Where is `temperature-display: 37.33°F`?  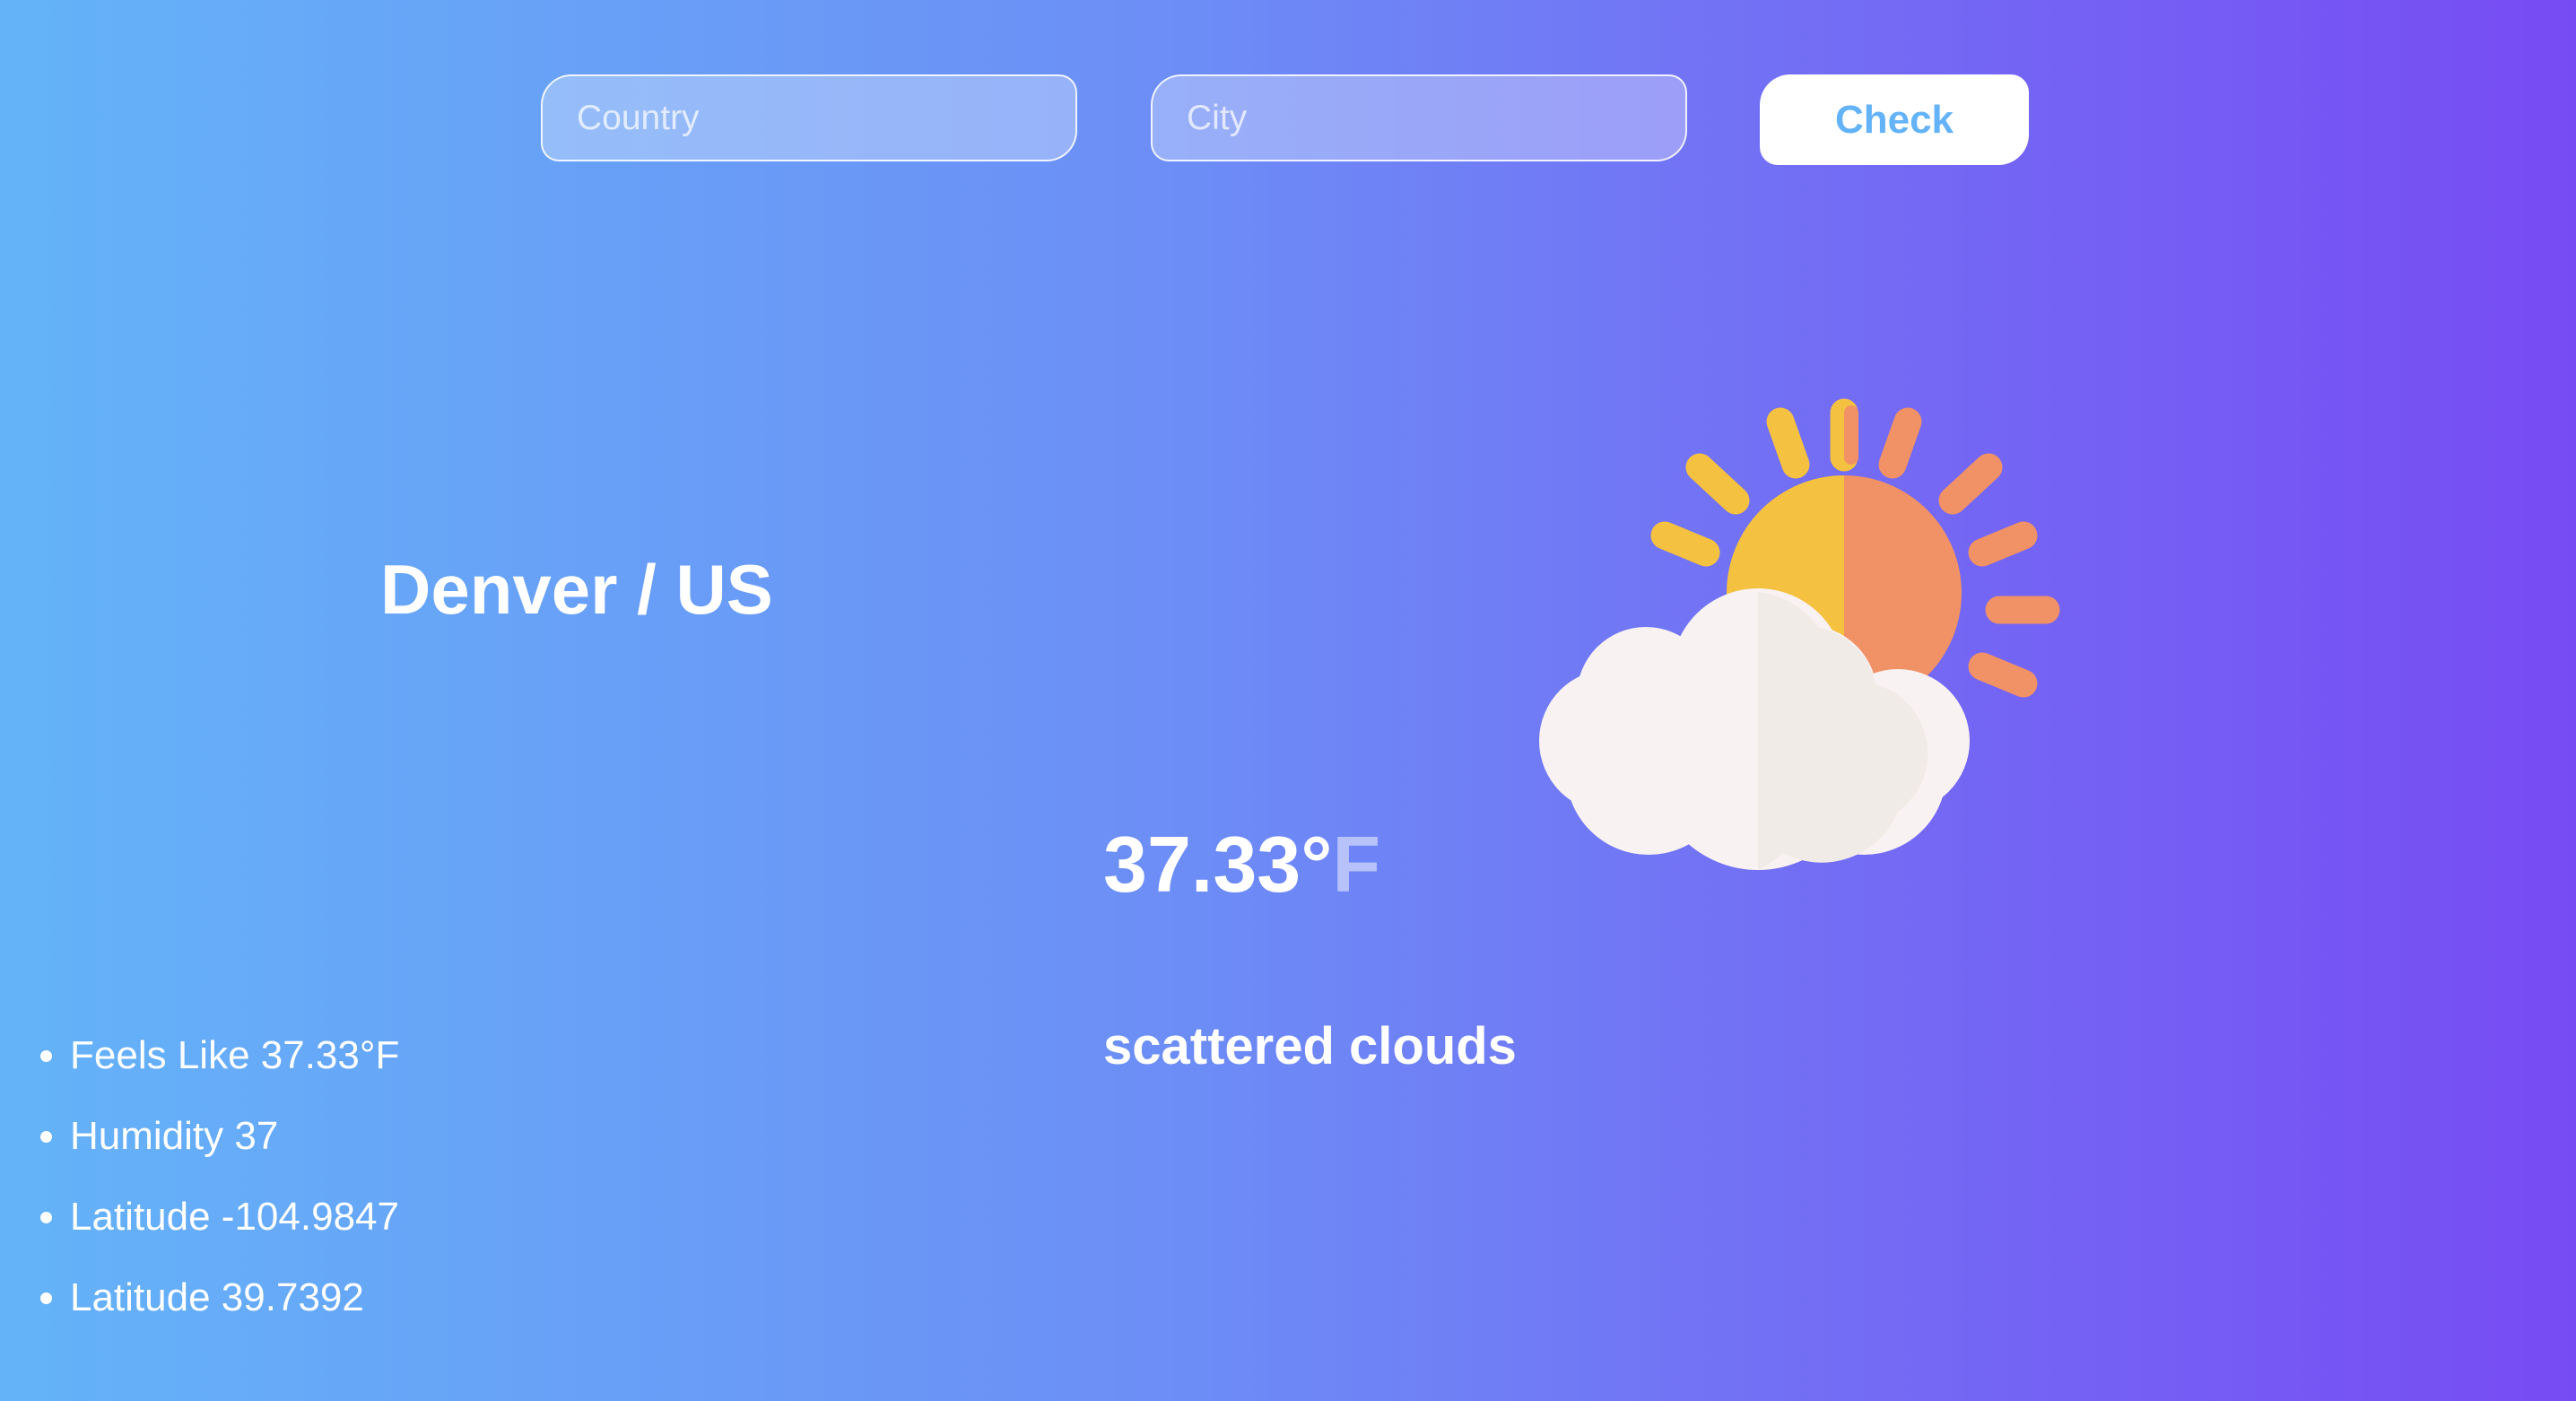 temperature-display: 37.33°F is located at coordinates (1241, 864).